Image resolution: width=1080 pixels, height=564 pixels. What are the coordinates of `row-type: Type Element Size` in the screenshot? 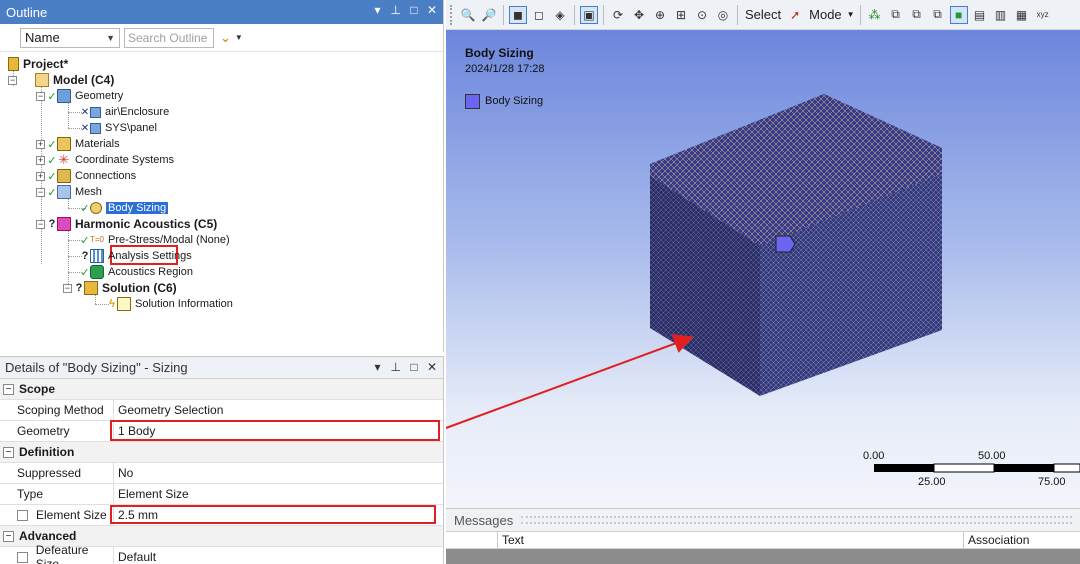 It's located at (221, 494).